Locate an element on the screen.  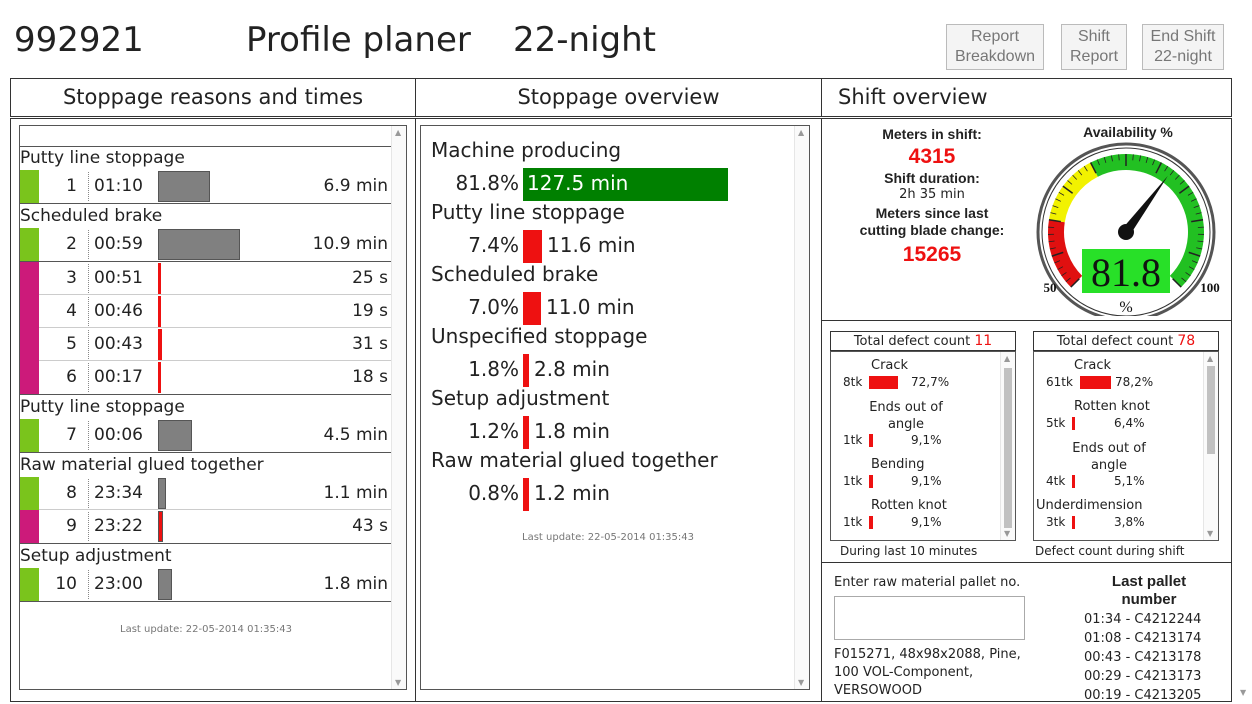
defect-count-label: Total defect count is located at coordinates (912, 341).